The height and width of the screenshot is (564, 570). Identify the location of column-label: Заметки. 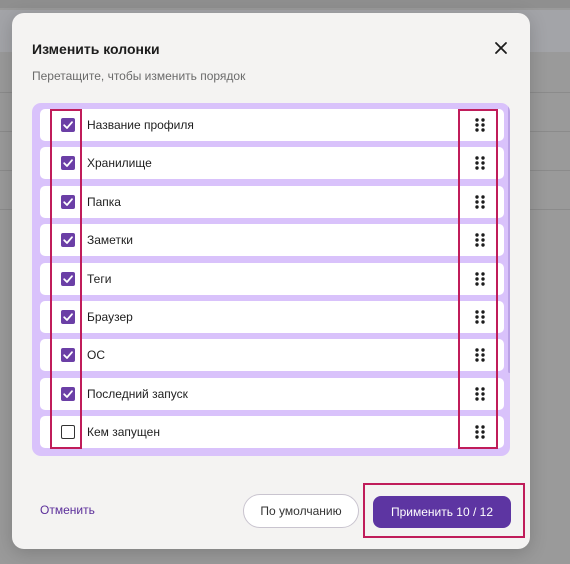
(110, 240).